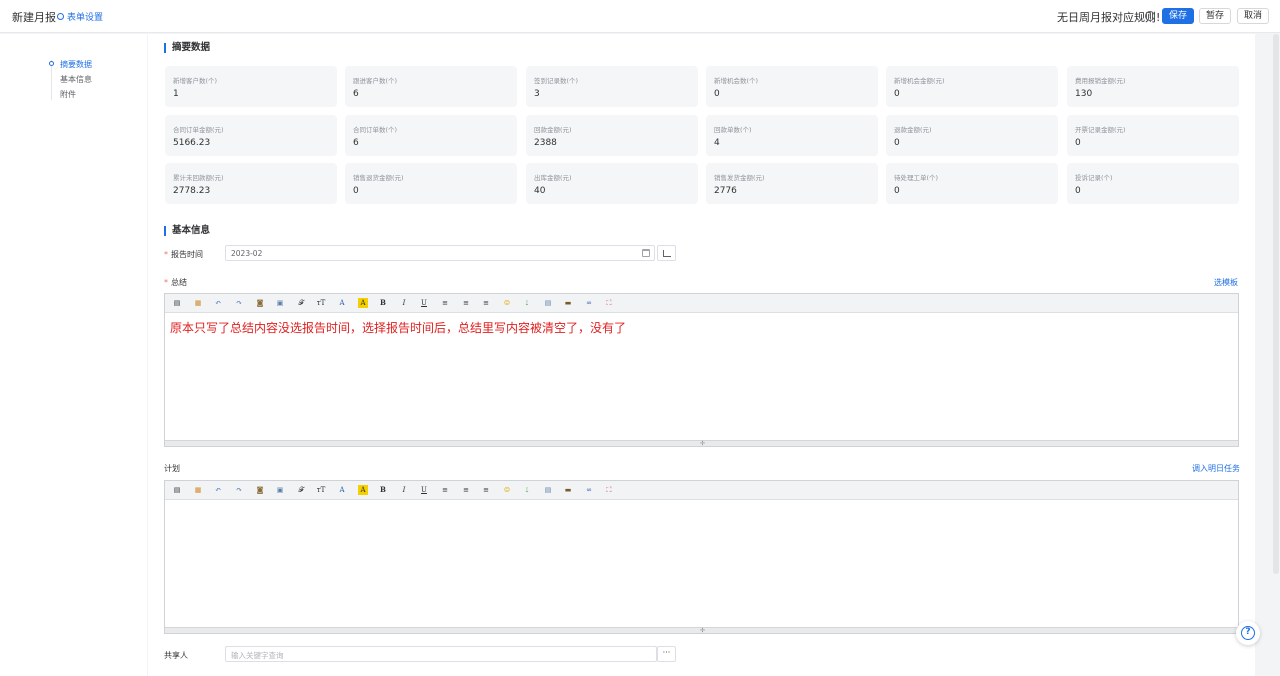 The height and width of the screenshot is (676, 1280). Describe the element at coordinates (60, 16) in the screenshot. I see `gear-icon` at that location.